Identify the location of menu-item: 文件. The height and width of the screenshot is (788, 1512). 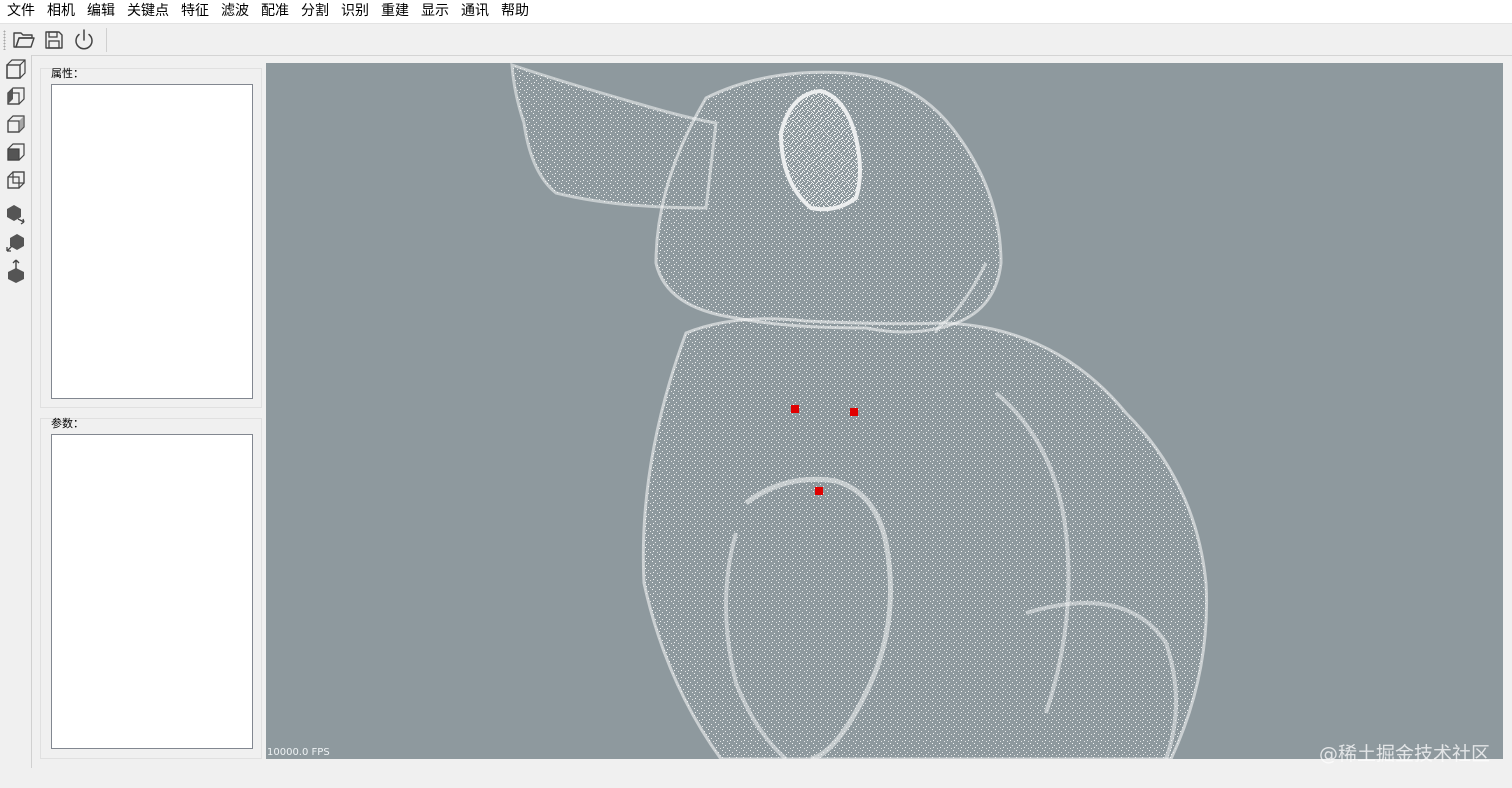
(20, 11).